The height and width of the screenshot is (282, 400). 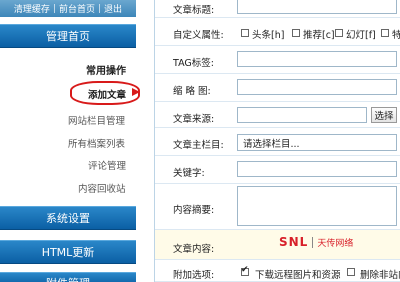 I want to click on title-row: 文章标题:, so click(x=277, y=9).